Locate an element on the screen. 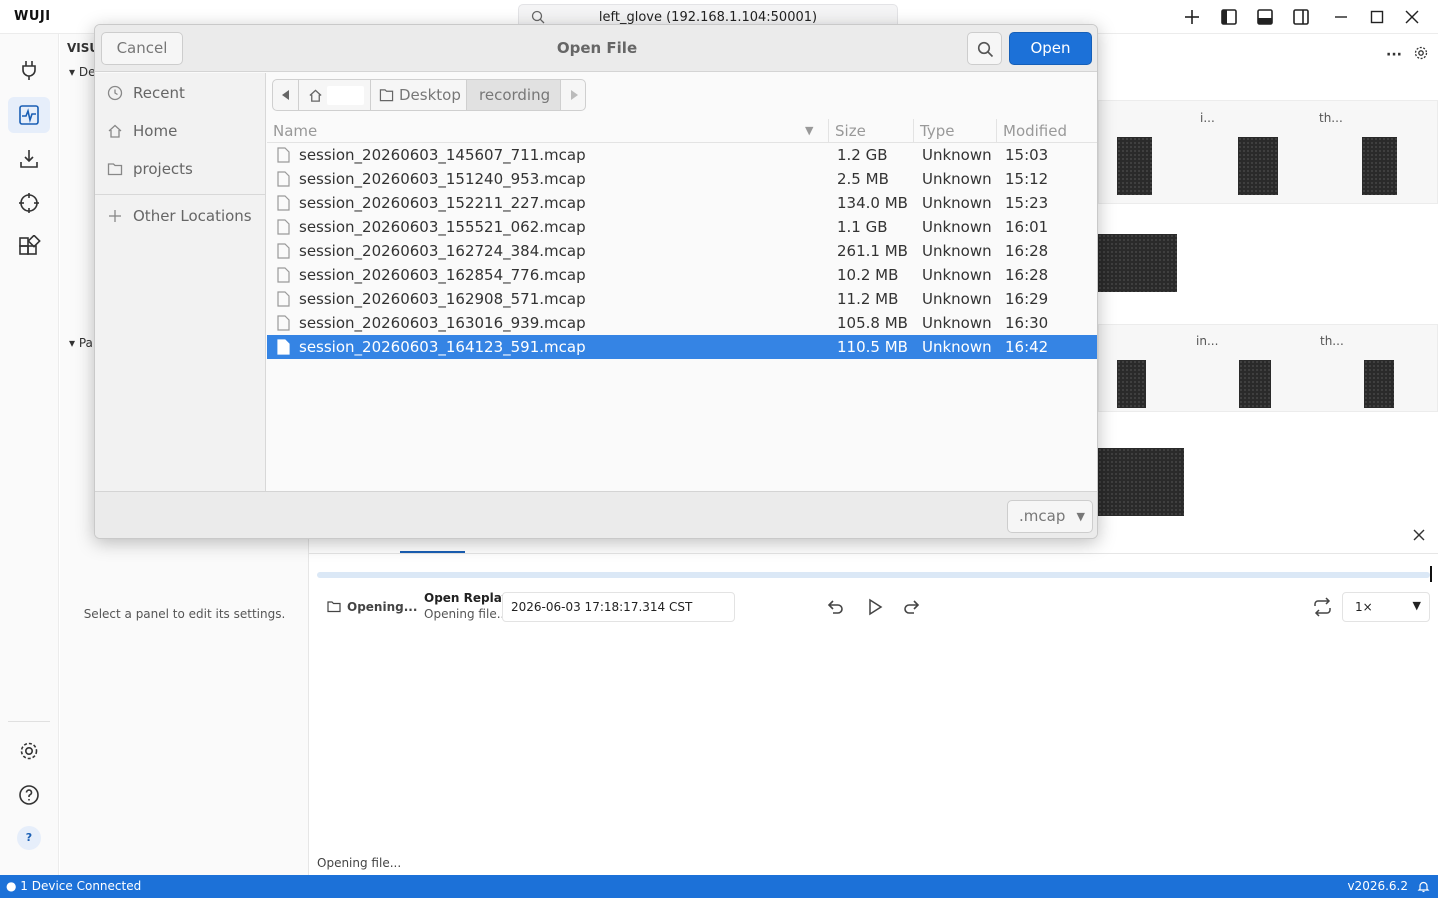 The width and height of the screenshot is (1438, 898). path-forward-button is located at coordinates (573, 95).